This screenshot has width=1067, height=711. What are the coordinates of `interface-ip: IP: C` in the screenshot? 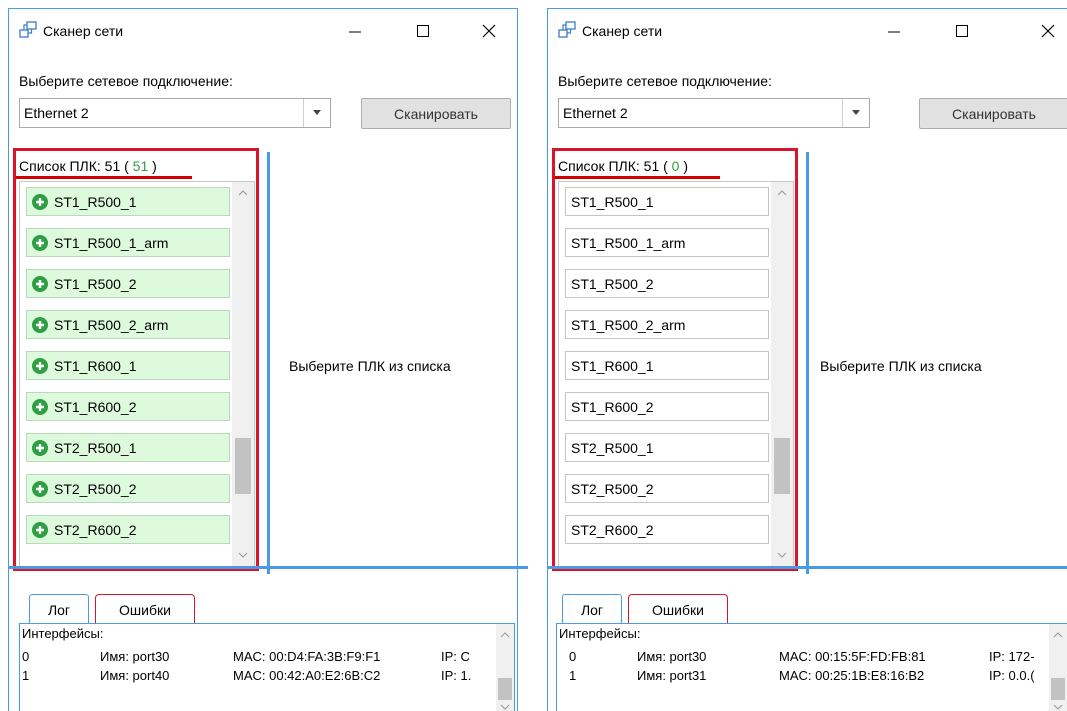 It's located at (455, 656).